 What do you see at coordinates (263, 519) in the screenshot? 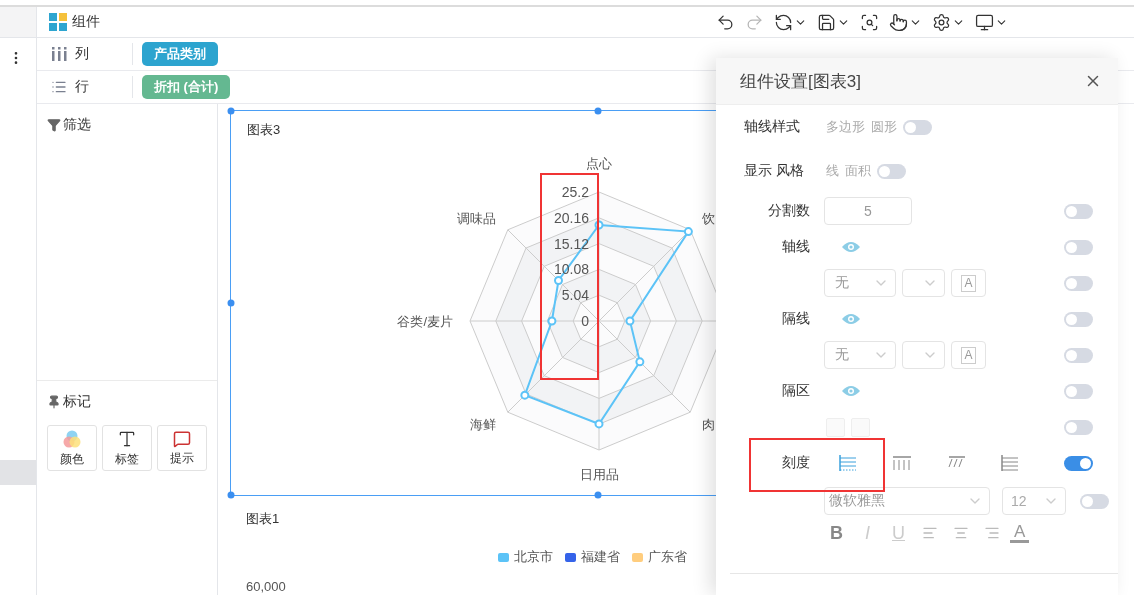
I see `chart-title: 图表1` at bounding box center [263, 519].